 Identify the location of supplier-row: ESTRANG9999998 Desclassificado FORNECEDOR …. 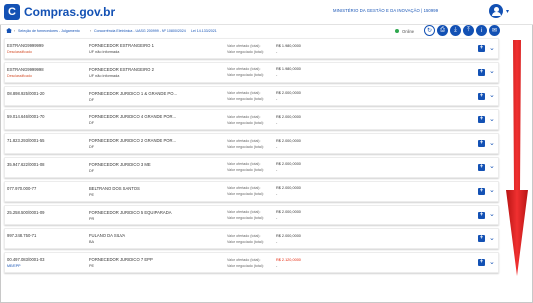
(251, 72).